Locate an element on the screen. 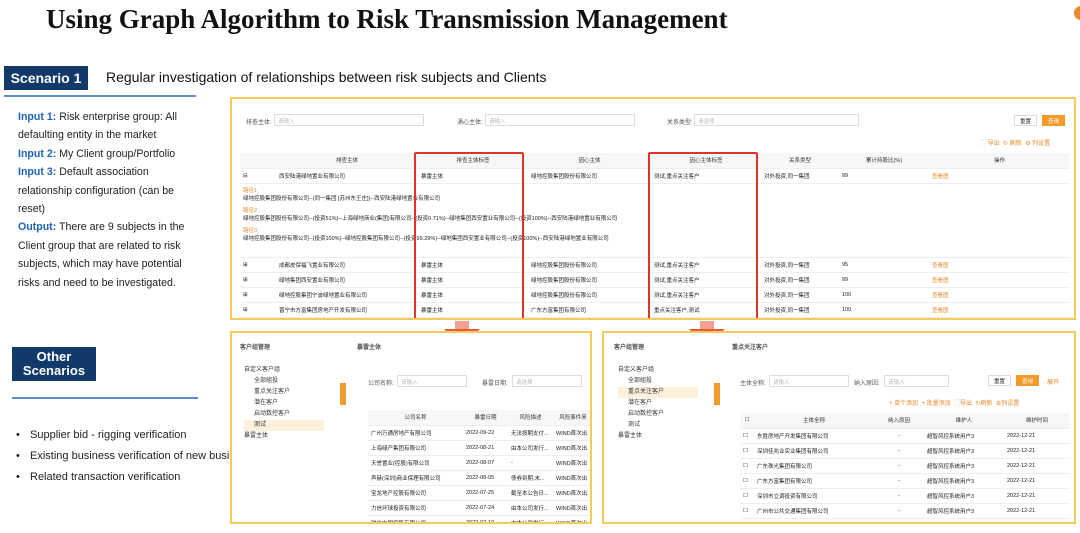  column-header: 维护时间 is located at coordinates (1037, 421).